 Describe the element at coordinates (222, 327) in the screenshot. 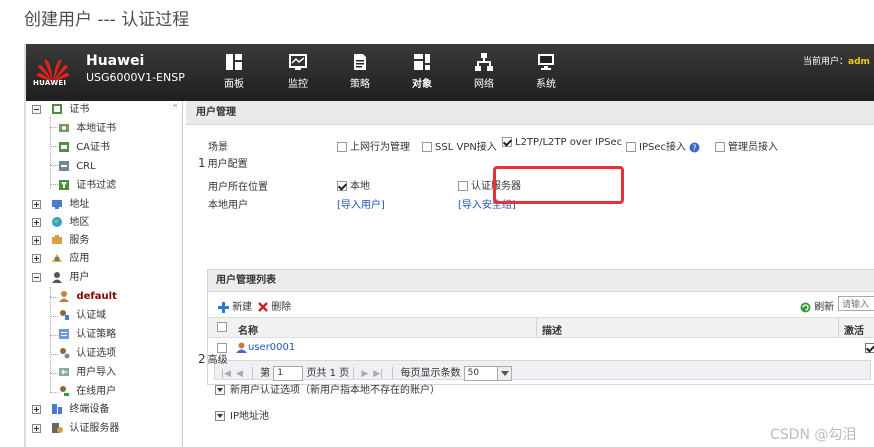

I see `select-all-checkbox` at that location.